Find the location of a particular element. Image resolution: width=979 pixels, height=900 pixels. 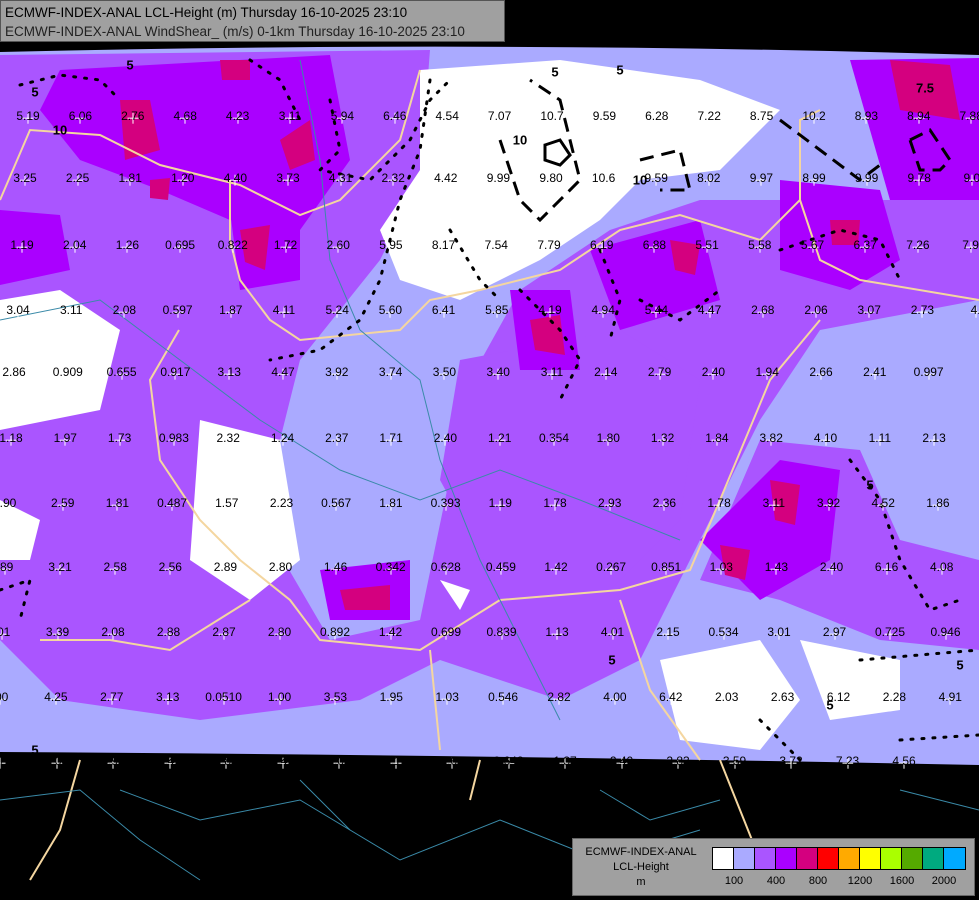

windshear-value: 4.25 is located at coordinates (56, 697).